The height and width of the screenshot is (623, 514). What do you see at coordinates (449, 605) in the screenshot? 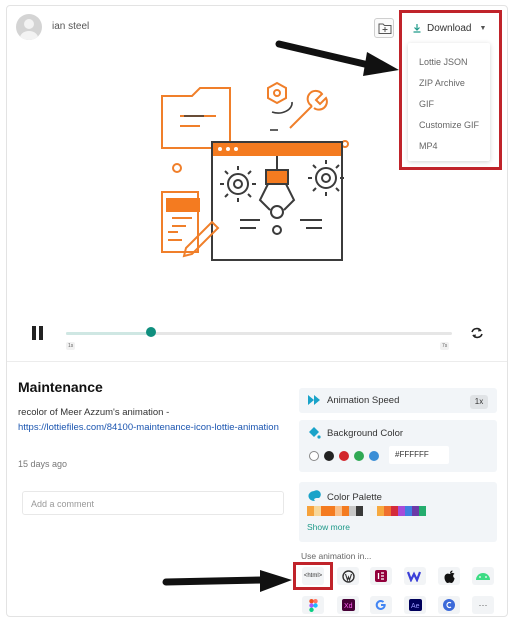
I see `canva-icon` at bounding box center [449, 605].